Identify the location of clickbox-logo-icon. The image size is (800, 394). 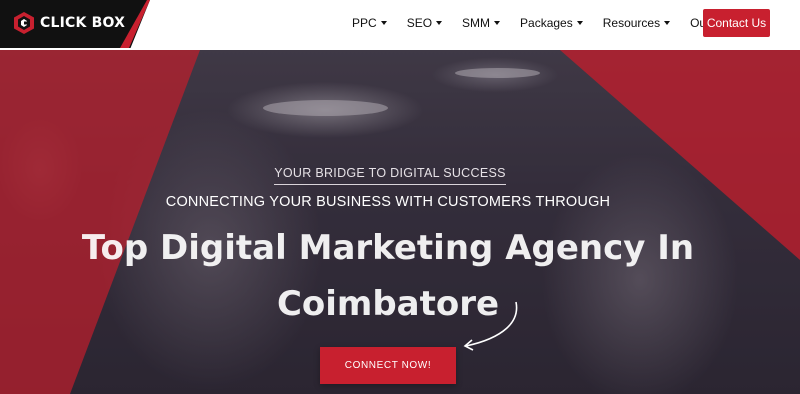
(24, 23).